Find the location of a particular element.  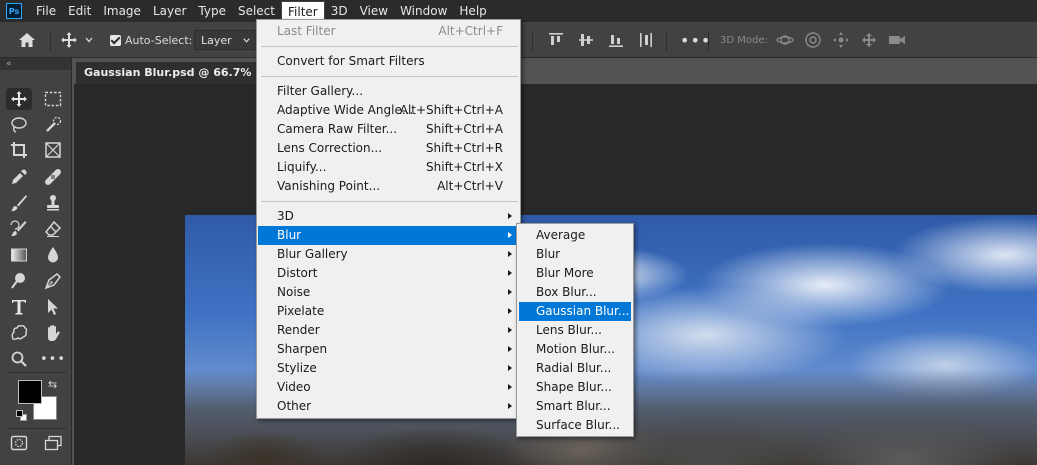

menu-image: Image is located at coordinates (122, 11).